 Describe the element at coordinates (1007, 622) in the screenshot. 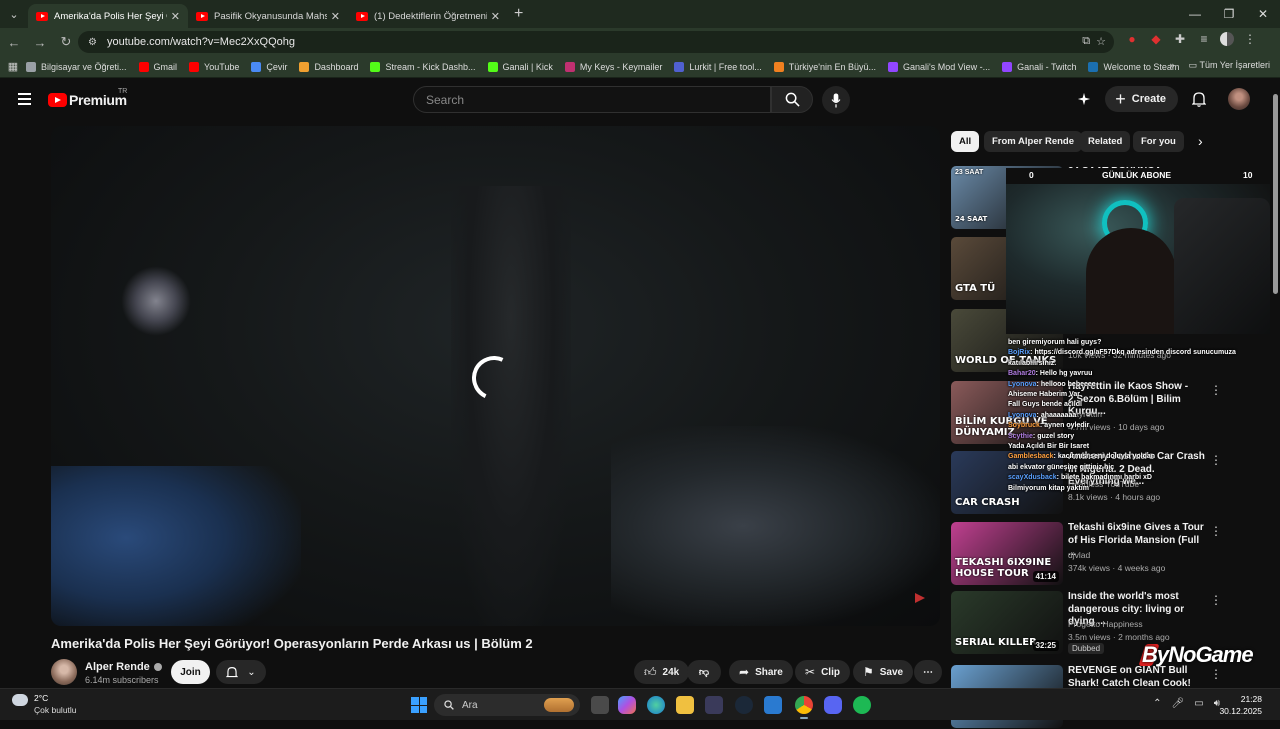

I see `video-thumbnail: SERIAL KILLER 32:25` at that location.